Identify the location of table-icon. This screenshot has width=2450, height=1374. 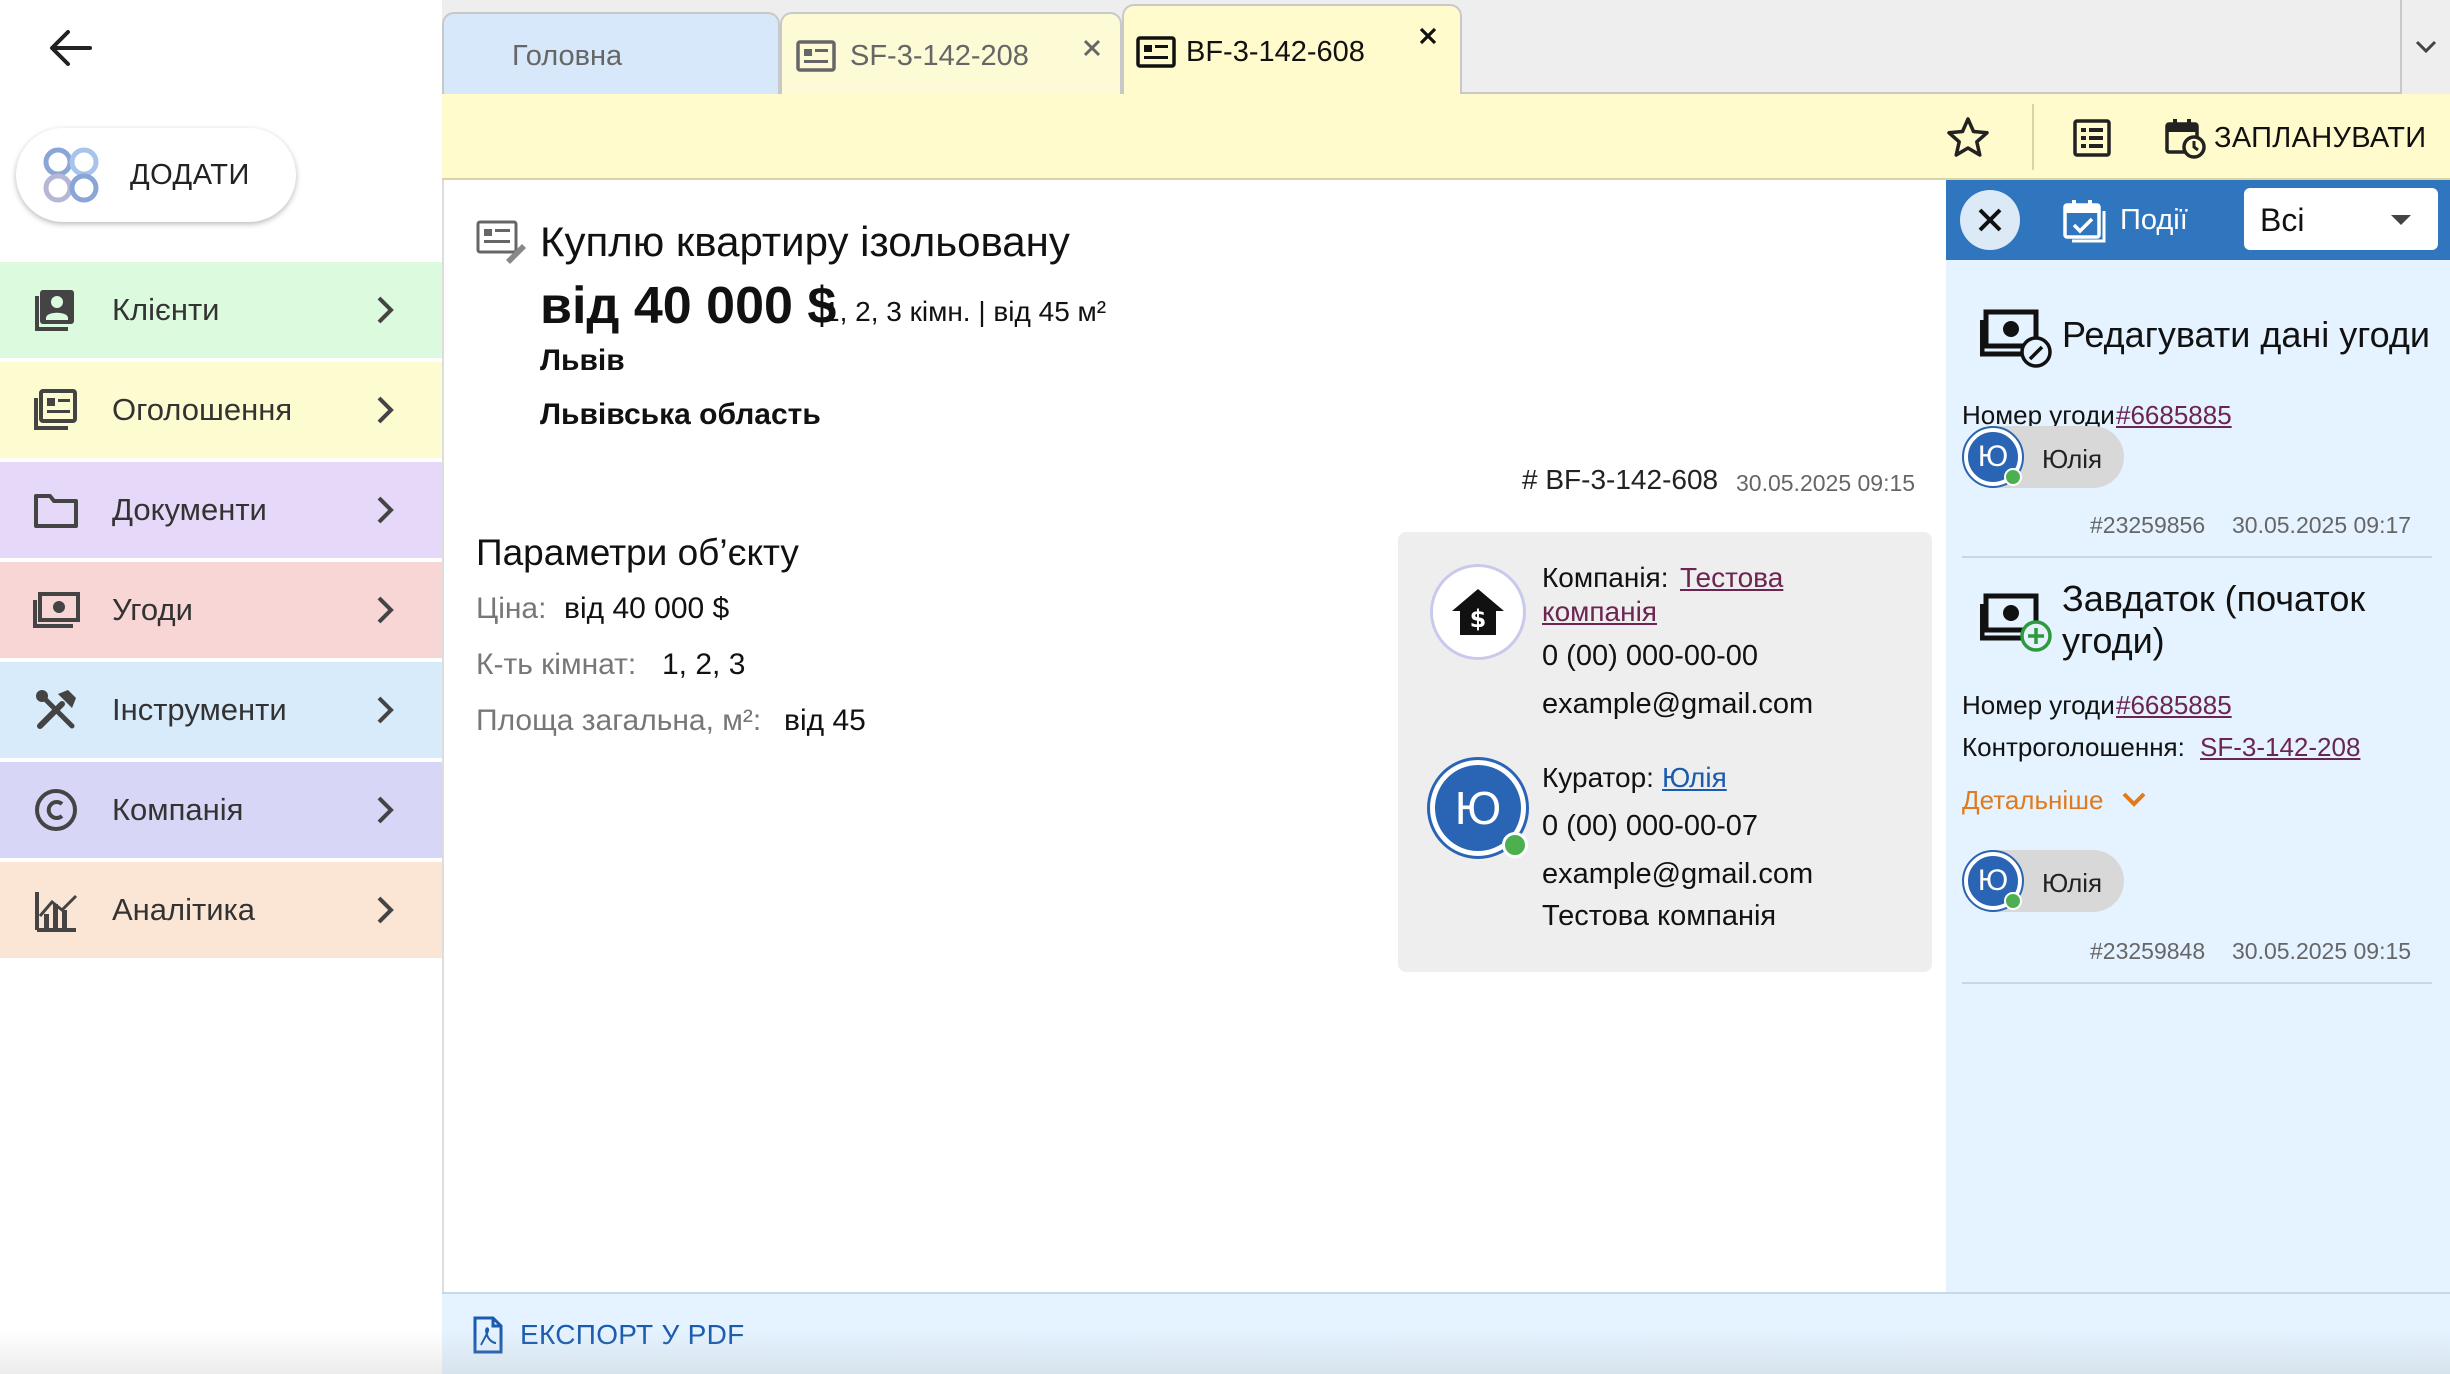
(2092, 138).